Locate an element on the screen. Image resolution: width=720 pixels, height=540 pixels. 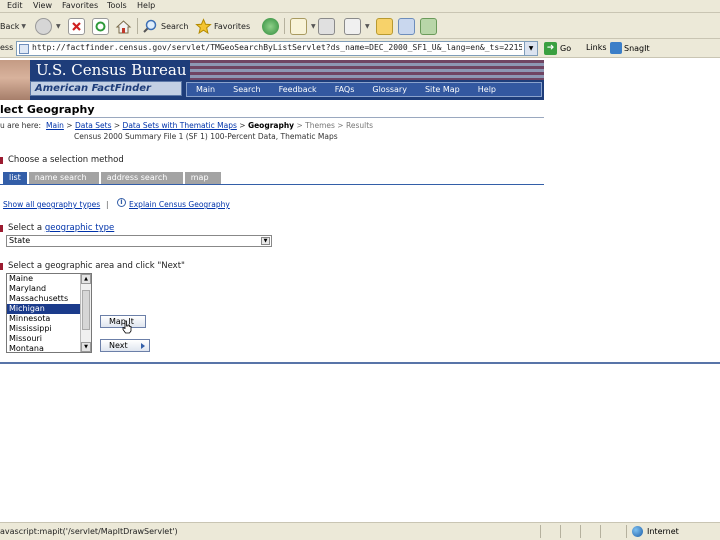
geo-type-prefix: Select a is located at coordinates (26, 228).